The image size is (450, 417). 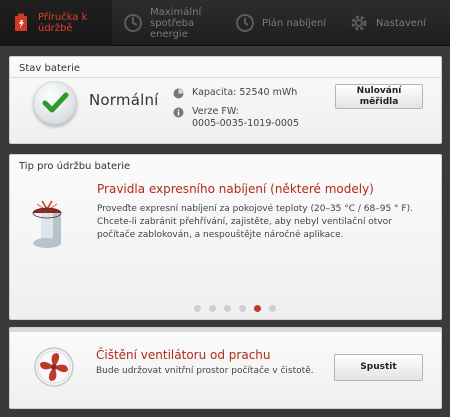 I want to click on fan-title: Čištění ventilátoru od prachu, so click(x=183, y=355).